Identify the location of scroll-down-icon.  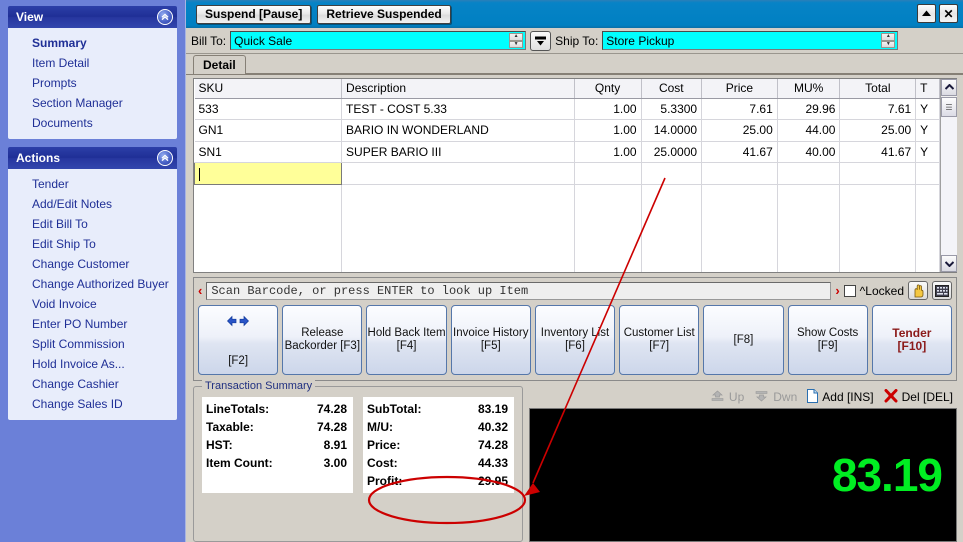
(949, 263).